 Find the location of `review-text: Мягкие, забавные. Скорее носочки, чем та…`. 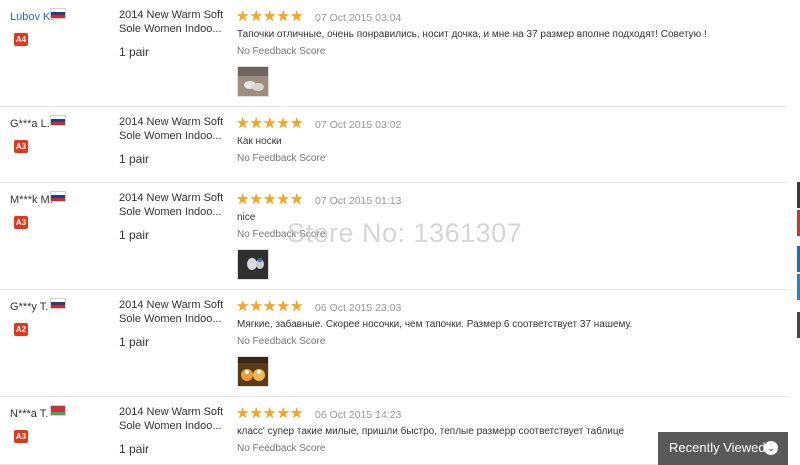

review-text: Мягкие, забавные. Скорее носочки, чем та… is located at coordinates (435, 324).